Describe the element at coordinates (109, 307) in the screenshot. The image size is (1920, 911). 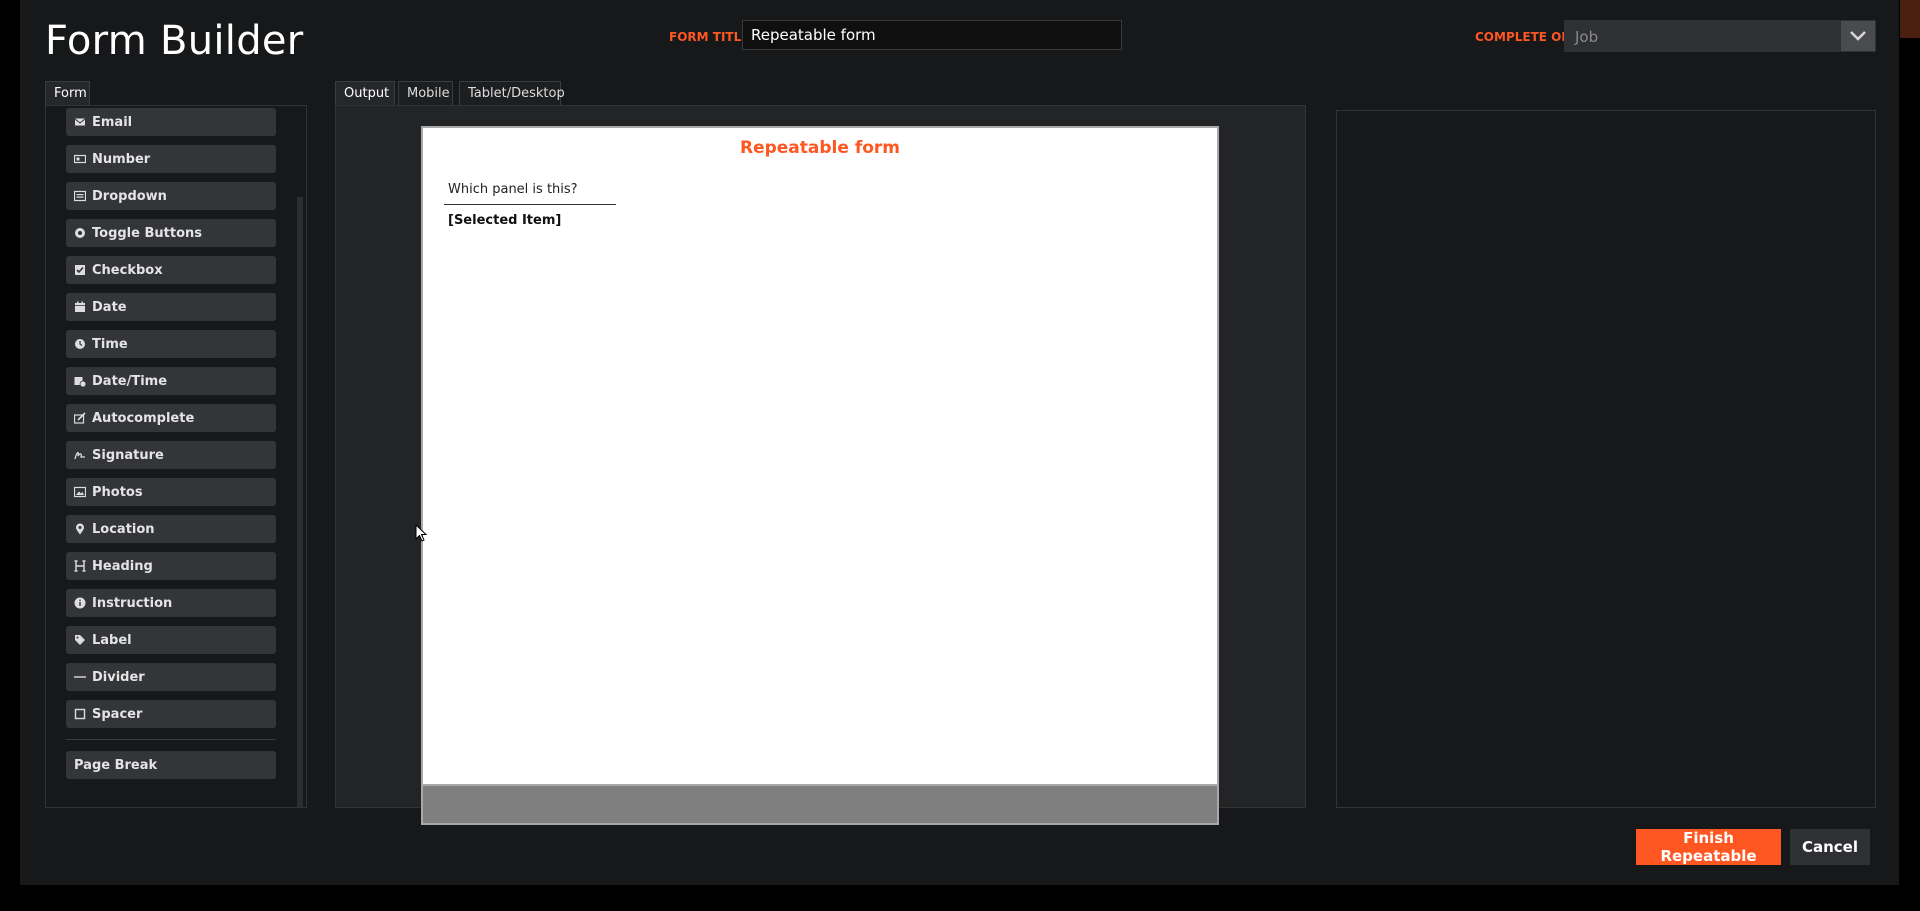
I see `tool-label: Date` at that location.